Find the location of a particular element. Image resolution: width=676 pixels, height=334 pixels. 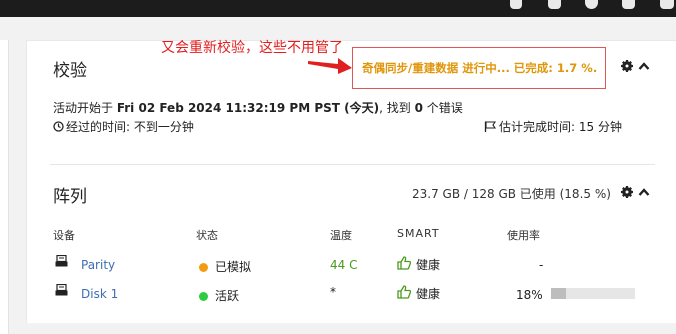

clock-icon is located at coordinates (58, 126).